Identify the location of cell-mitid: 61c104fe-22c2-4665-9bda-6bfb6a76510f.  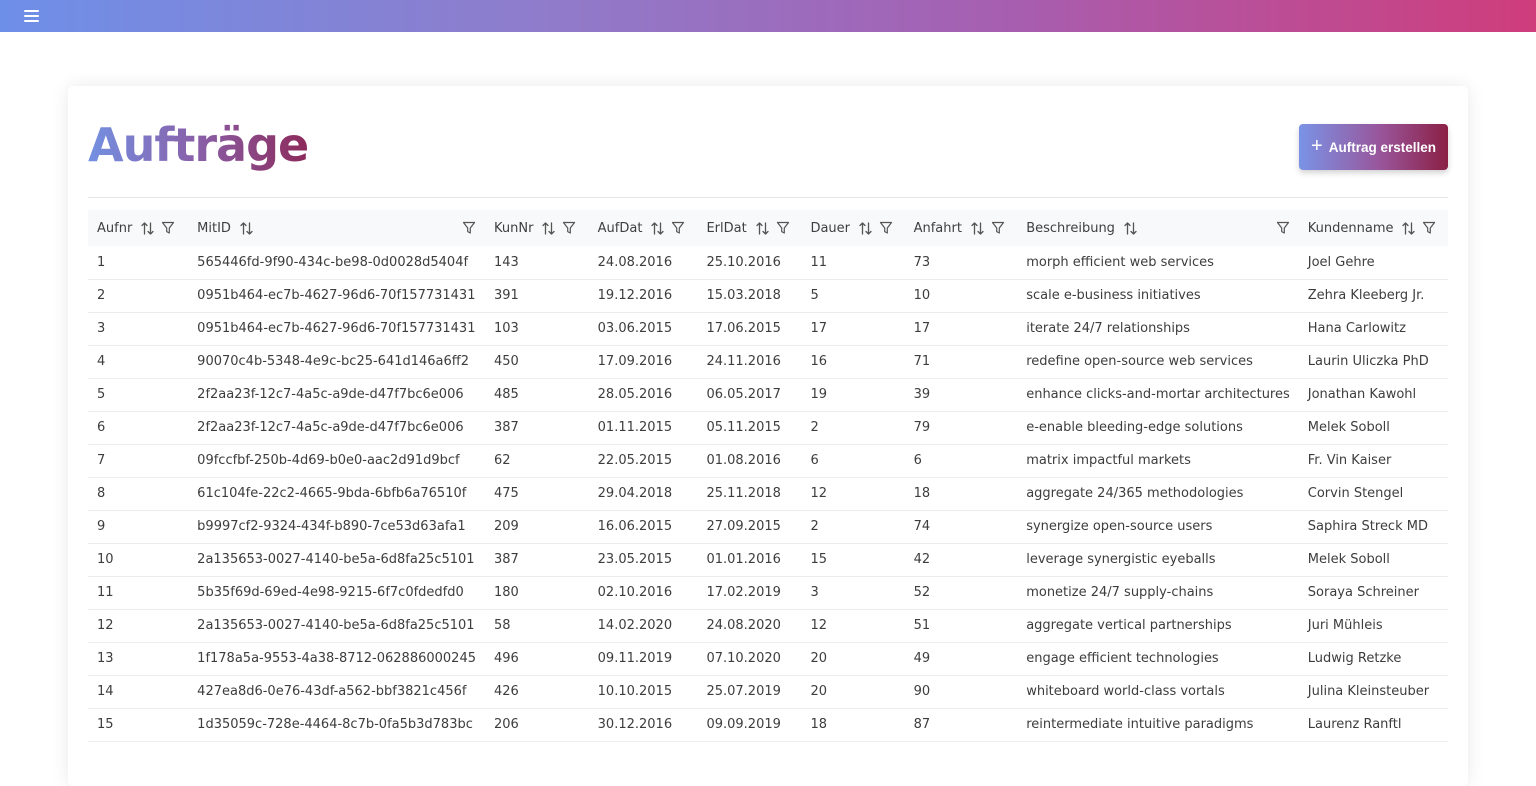
(336, 494).